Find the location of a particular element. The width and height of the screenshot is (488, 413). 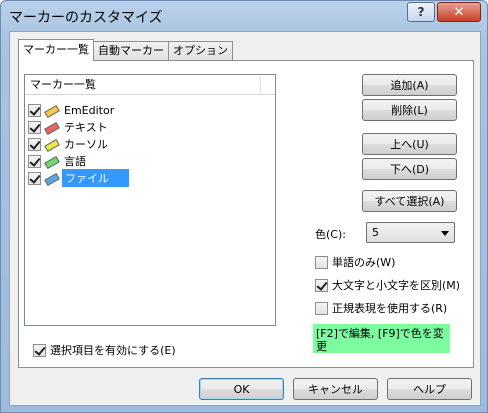

whole-word-checkbox is located at coordinates (321, 262).